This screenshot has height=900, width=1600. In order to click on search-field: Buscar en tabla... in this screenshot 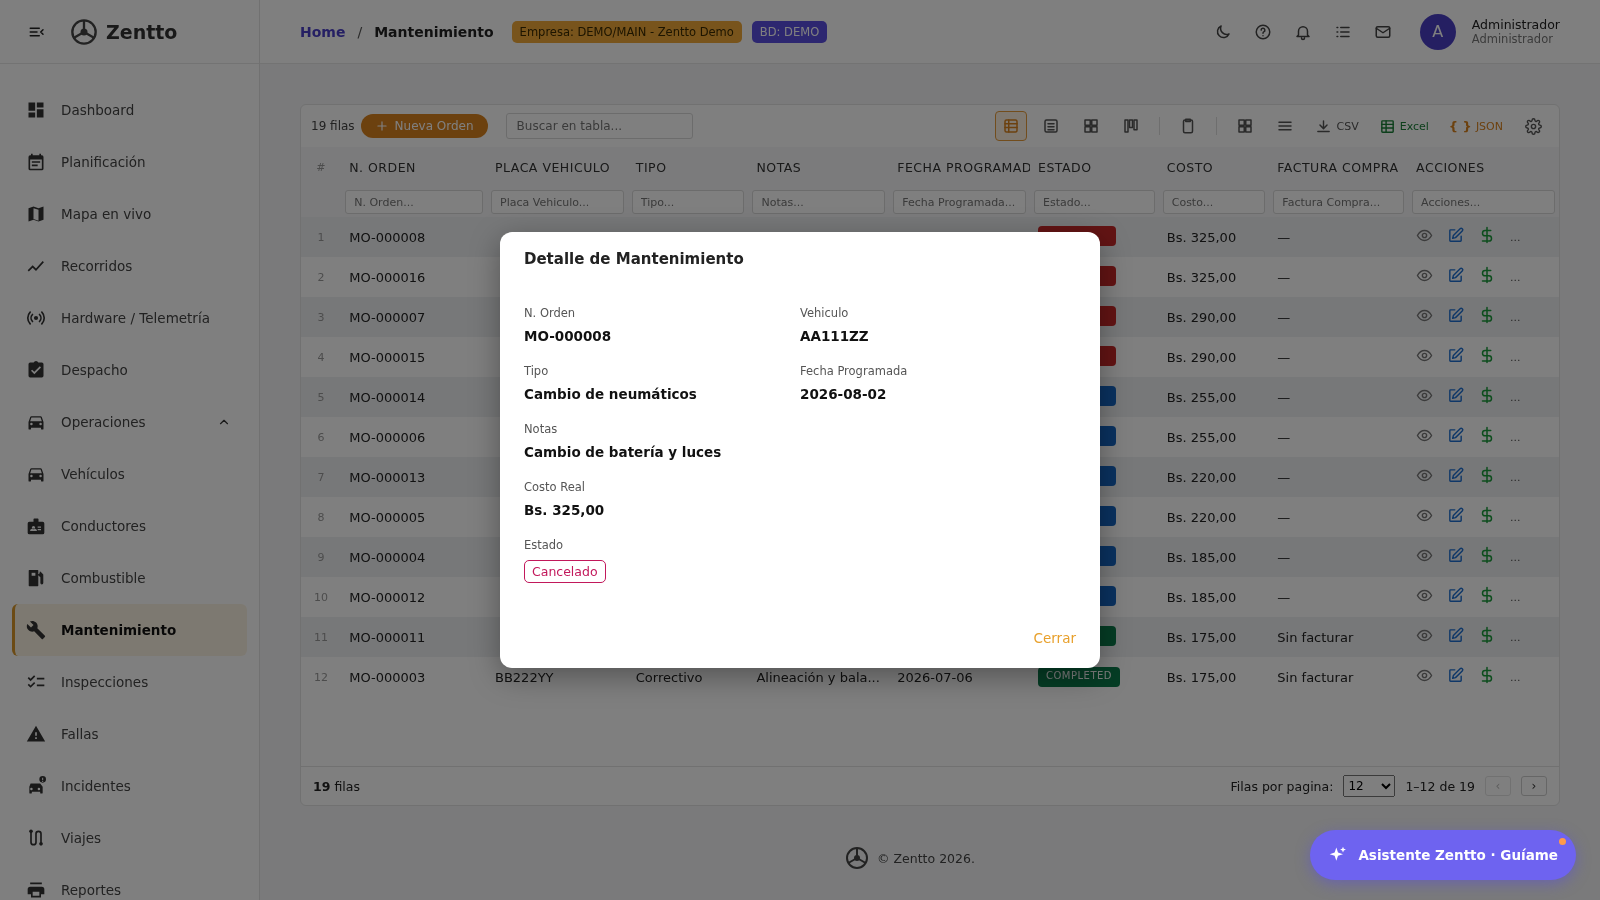, I will do `click(599, 126)`.